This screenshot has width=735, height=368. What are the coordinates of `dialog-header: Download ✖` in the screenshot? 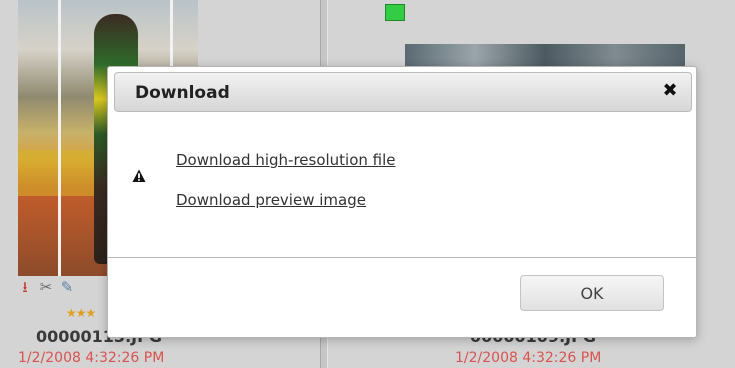 It's located at (403, 92).